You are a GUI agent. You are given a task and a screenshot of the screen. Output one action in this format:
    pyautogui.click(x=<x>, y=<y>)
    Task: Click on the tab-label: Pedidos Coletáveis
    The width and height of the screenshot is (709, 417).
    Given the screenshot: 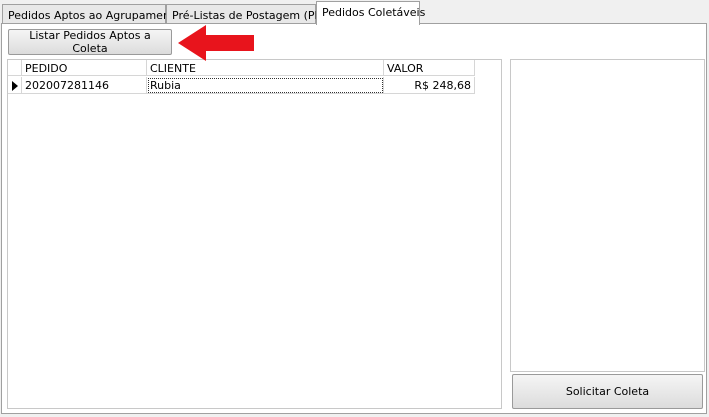 What is the action you would take?
    pyautogui.click(x=374, y=12)
    